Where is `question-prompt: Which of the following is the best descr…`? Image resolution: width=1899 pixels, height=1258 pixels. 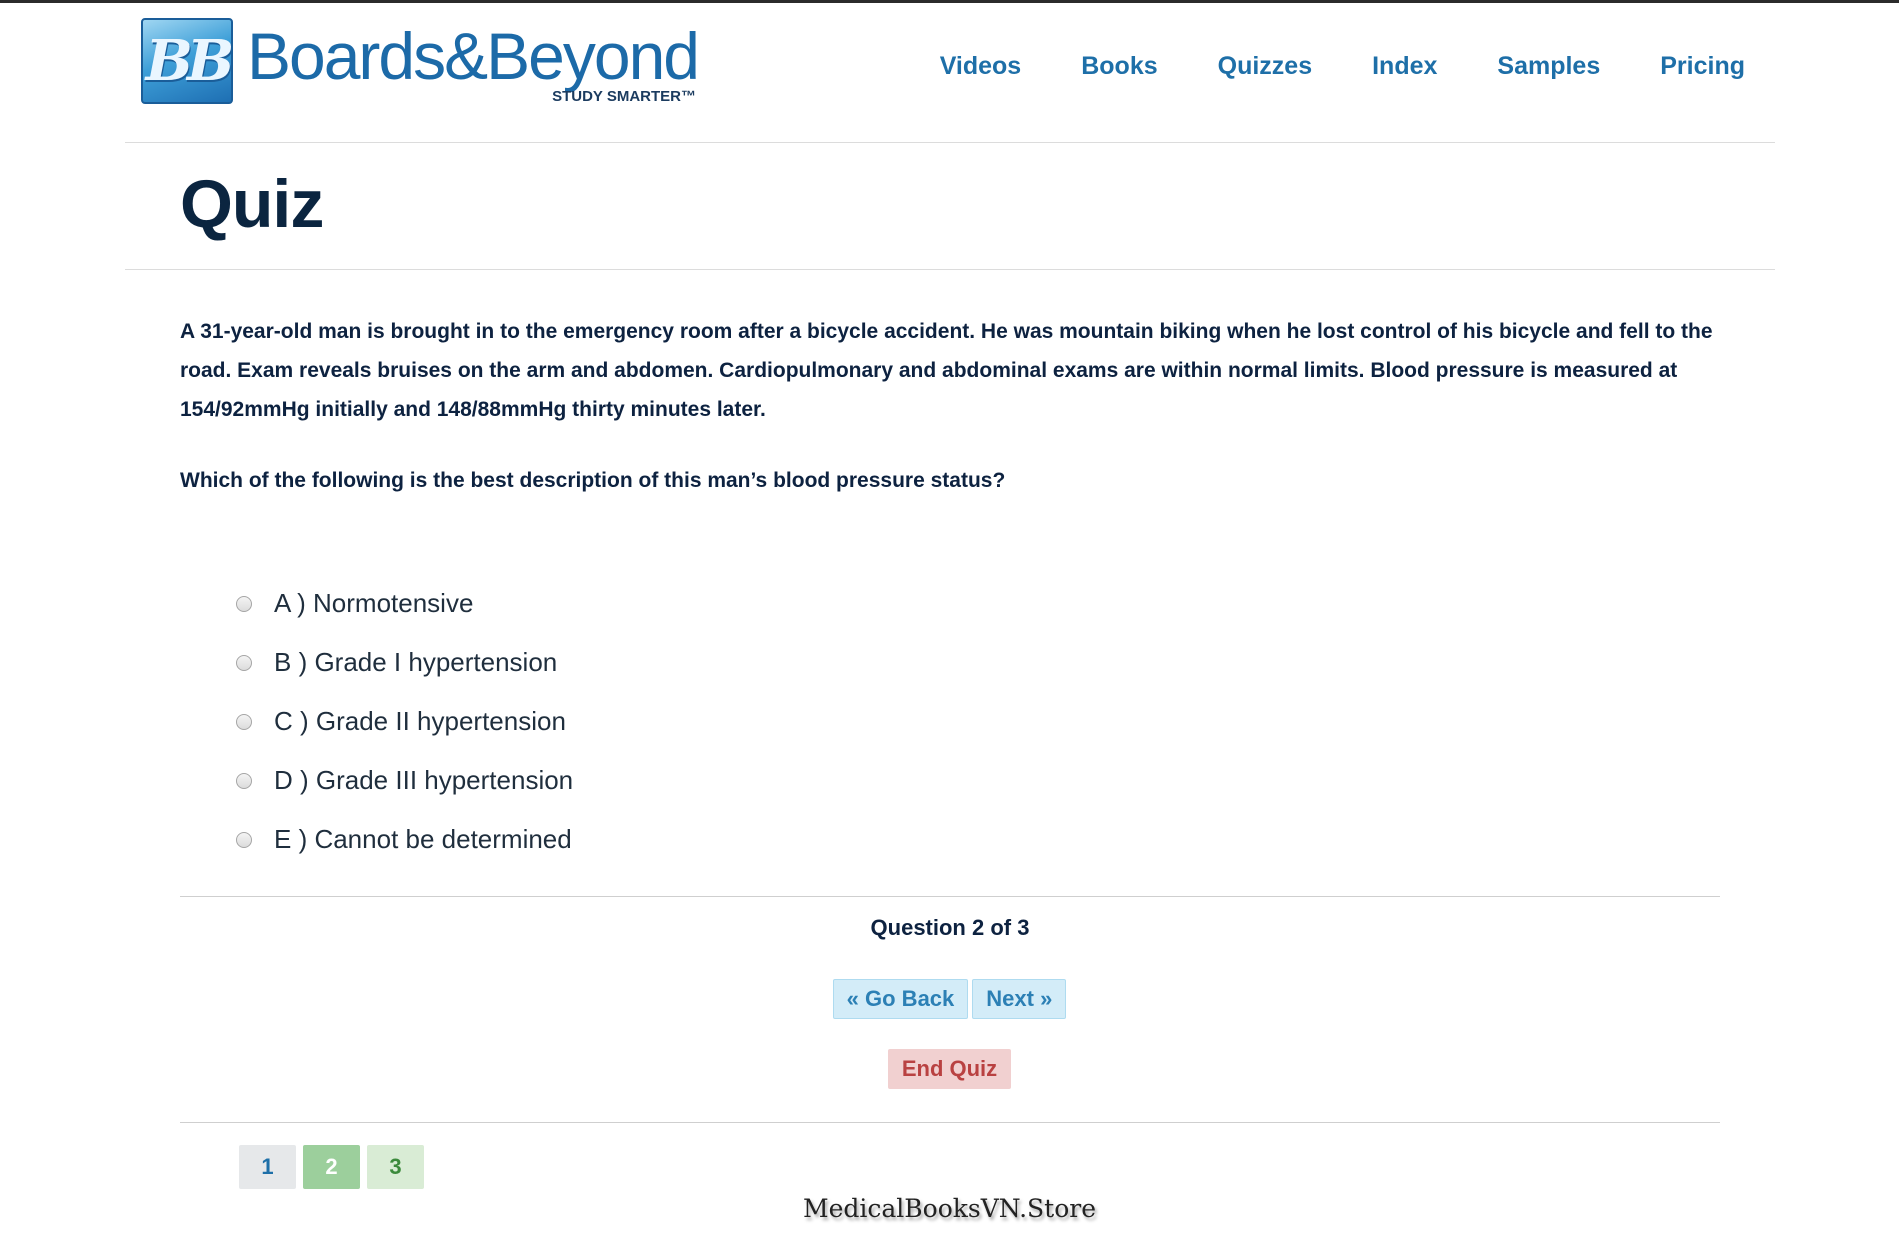
question-prompt: Which of the following is the best descr… is located at coordinates (593, 480).